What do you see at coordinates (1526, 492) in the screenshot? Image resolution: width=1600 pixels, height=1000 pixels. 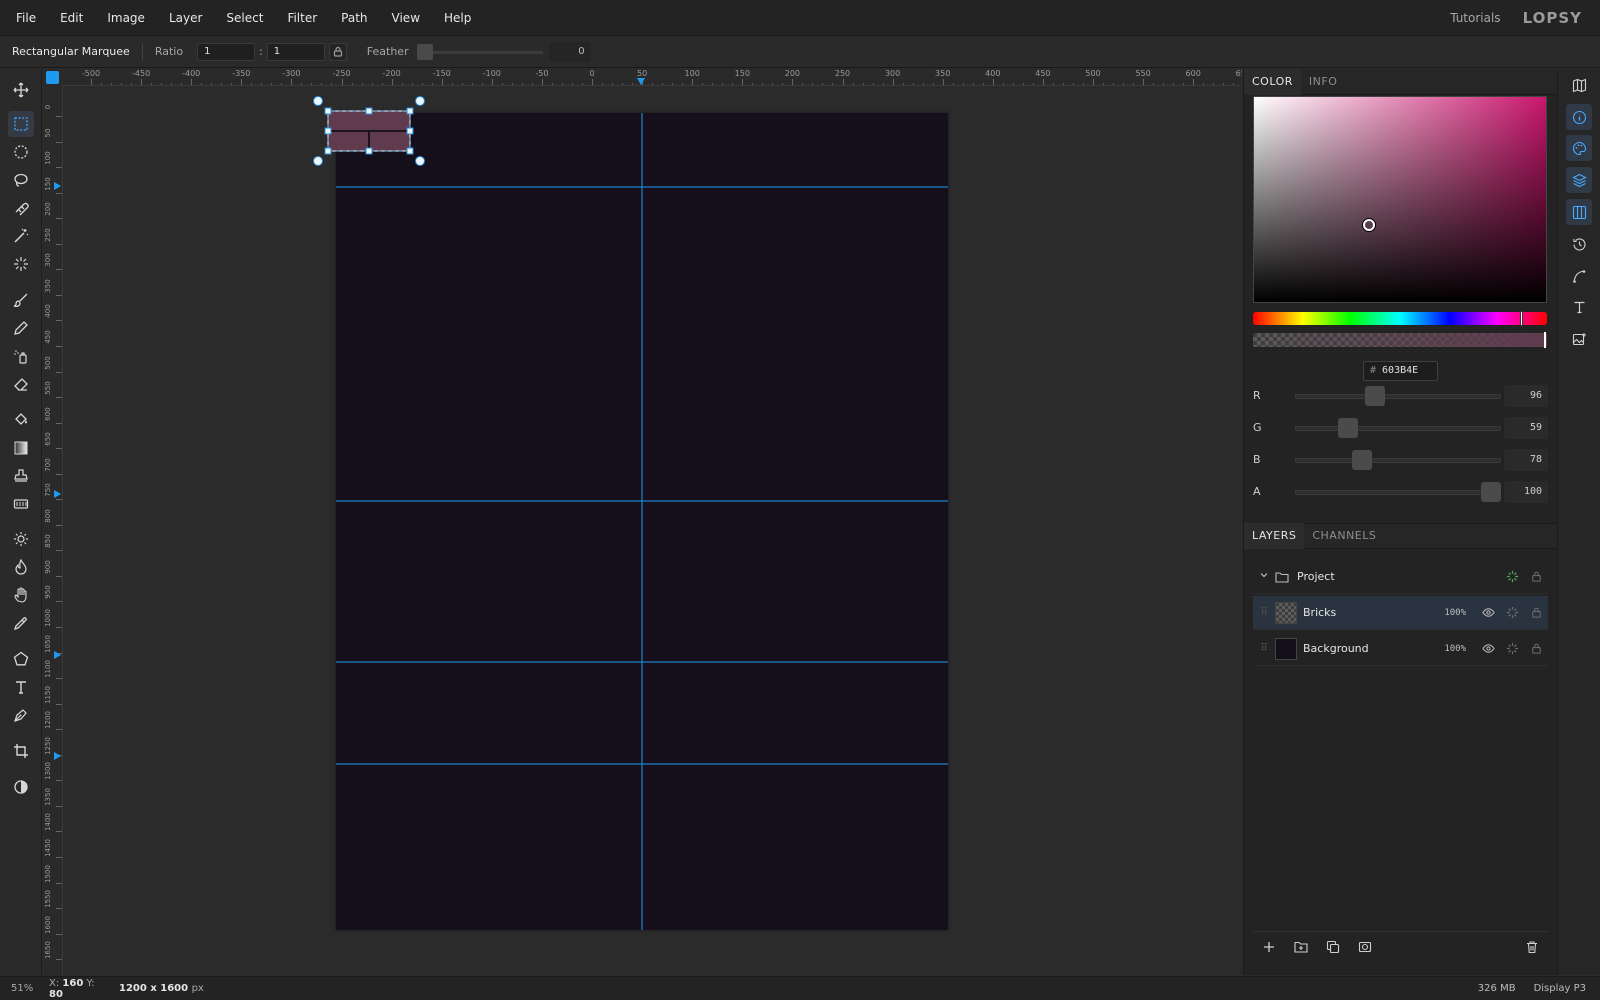 I see `alpha-value-input: 100` at bounding box center [1526, 492].